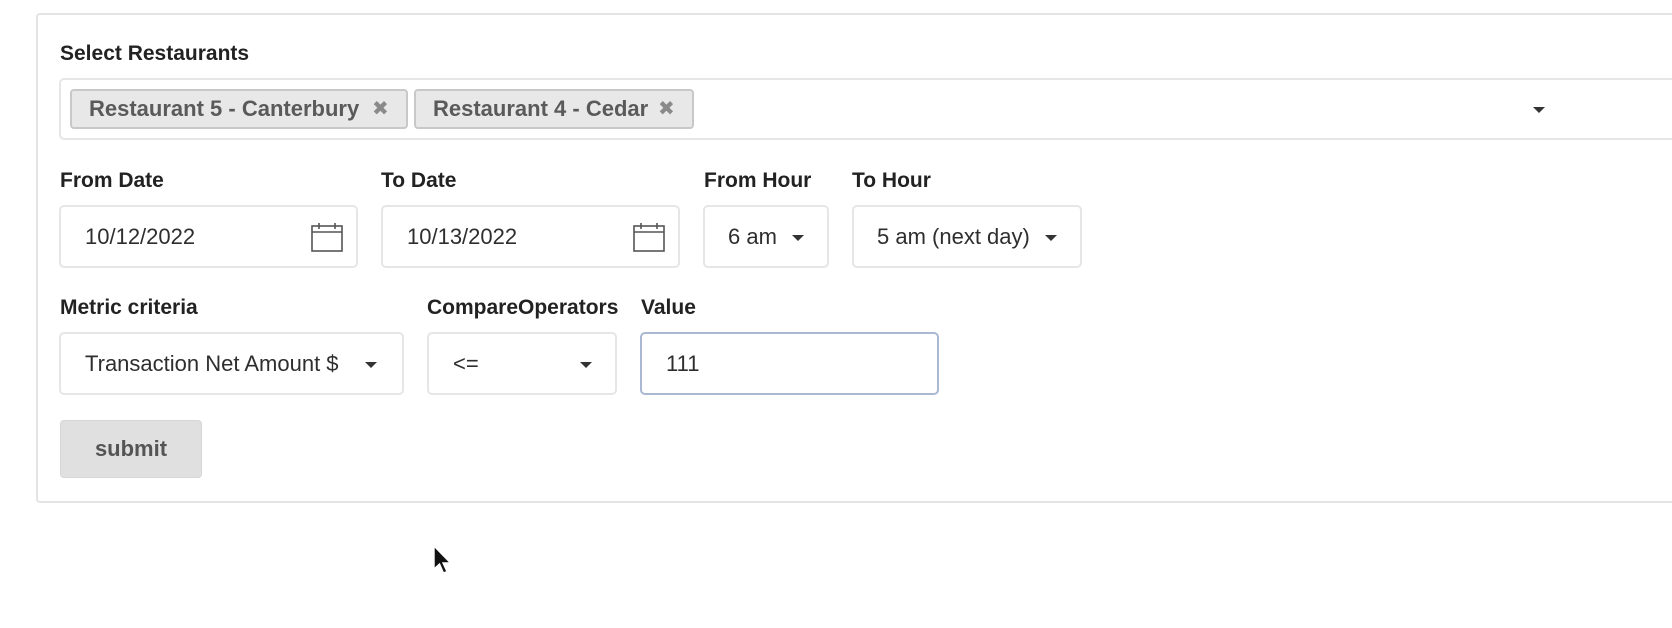 The height and width of the screenshot is (628, 1672). Describe the element at coordinates (752, 236) in the screenshot. I see `from-hour-value: 6 am` at that location.